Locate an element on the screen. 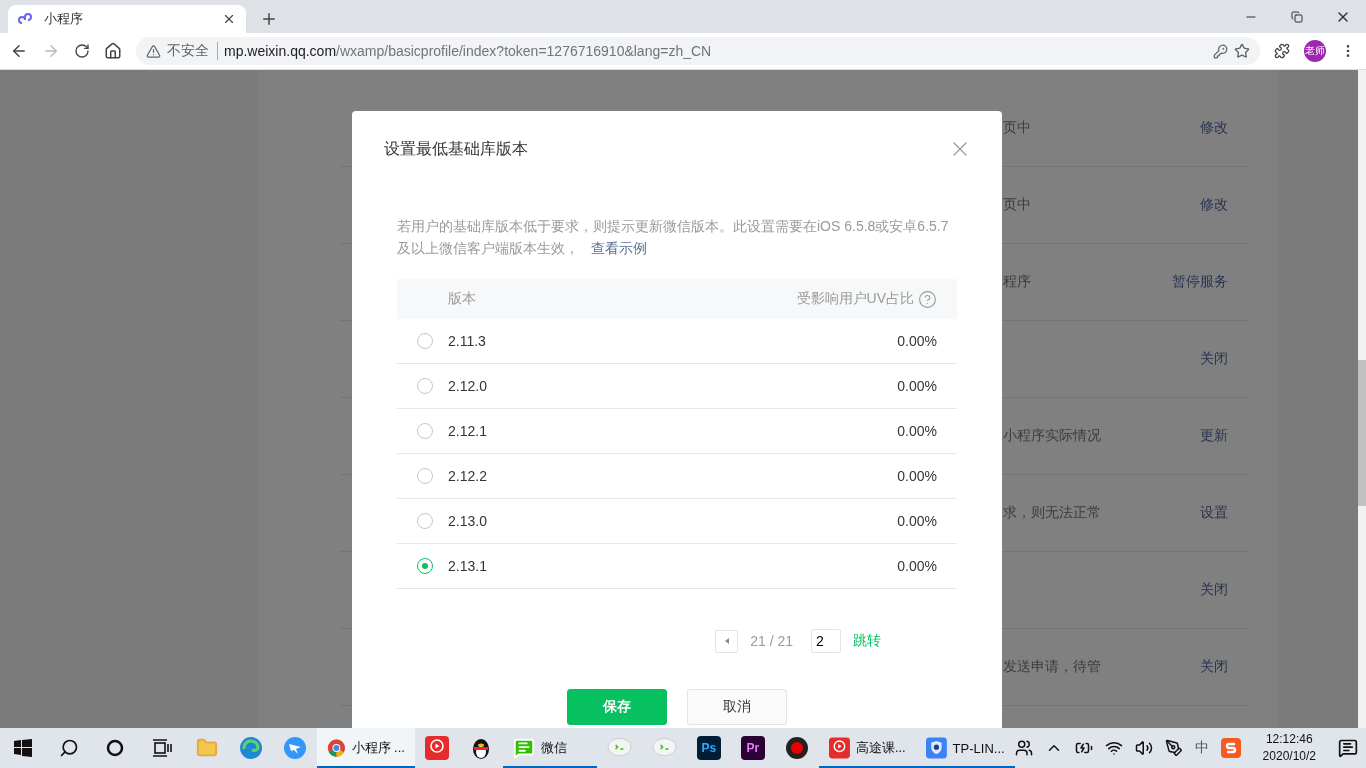 The image size is (1366, 768). page-input: 2 is located at coordinates (826, 641).